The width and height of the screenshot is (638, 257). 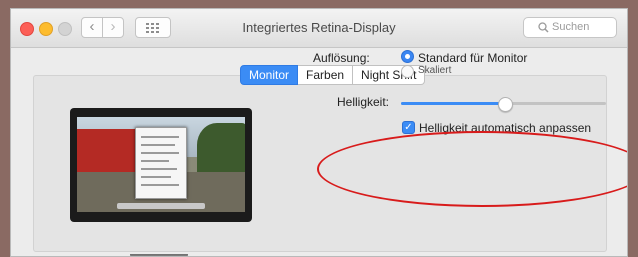 What do you see at coordinates (319, 28) in the screenshot?
I see `title-bar: ‹ › Integriertes Retina-Display Suchen` at bounding box center [319, 28].